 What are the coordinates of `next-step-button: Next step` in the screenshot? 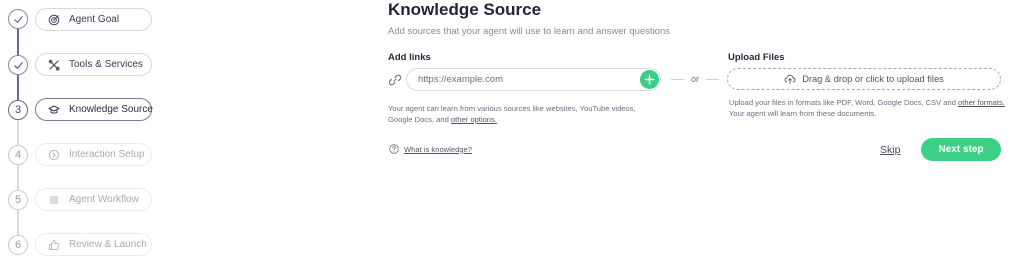 It's located at (961, 149).